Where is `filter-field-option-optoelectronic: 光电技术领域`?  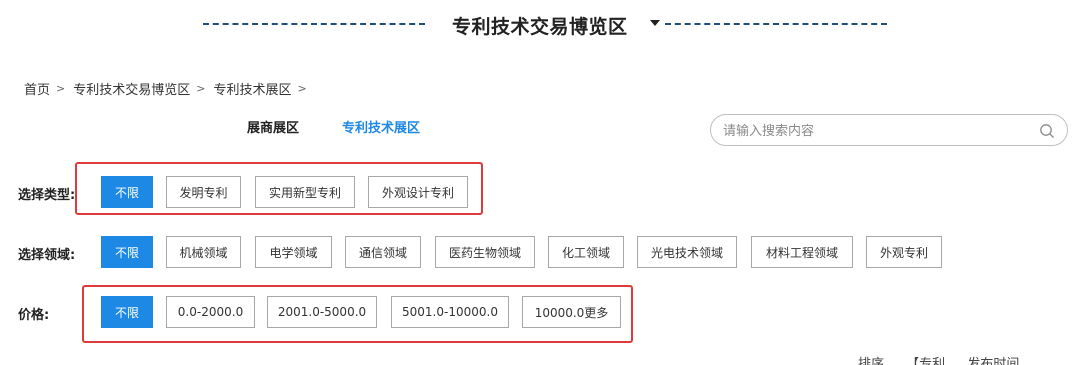
filter-field-option-optoelectronic: 光电技术领域 is located at coordinates (687, 252).